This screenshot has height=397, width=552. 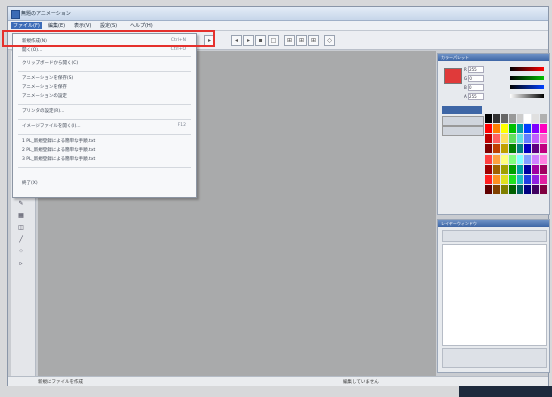 What do you see at coordinates (104, 87) in the screenshot?
I see `menu-item-save-animation-as: アニメーションを保存` at bounding box center [104, 87].